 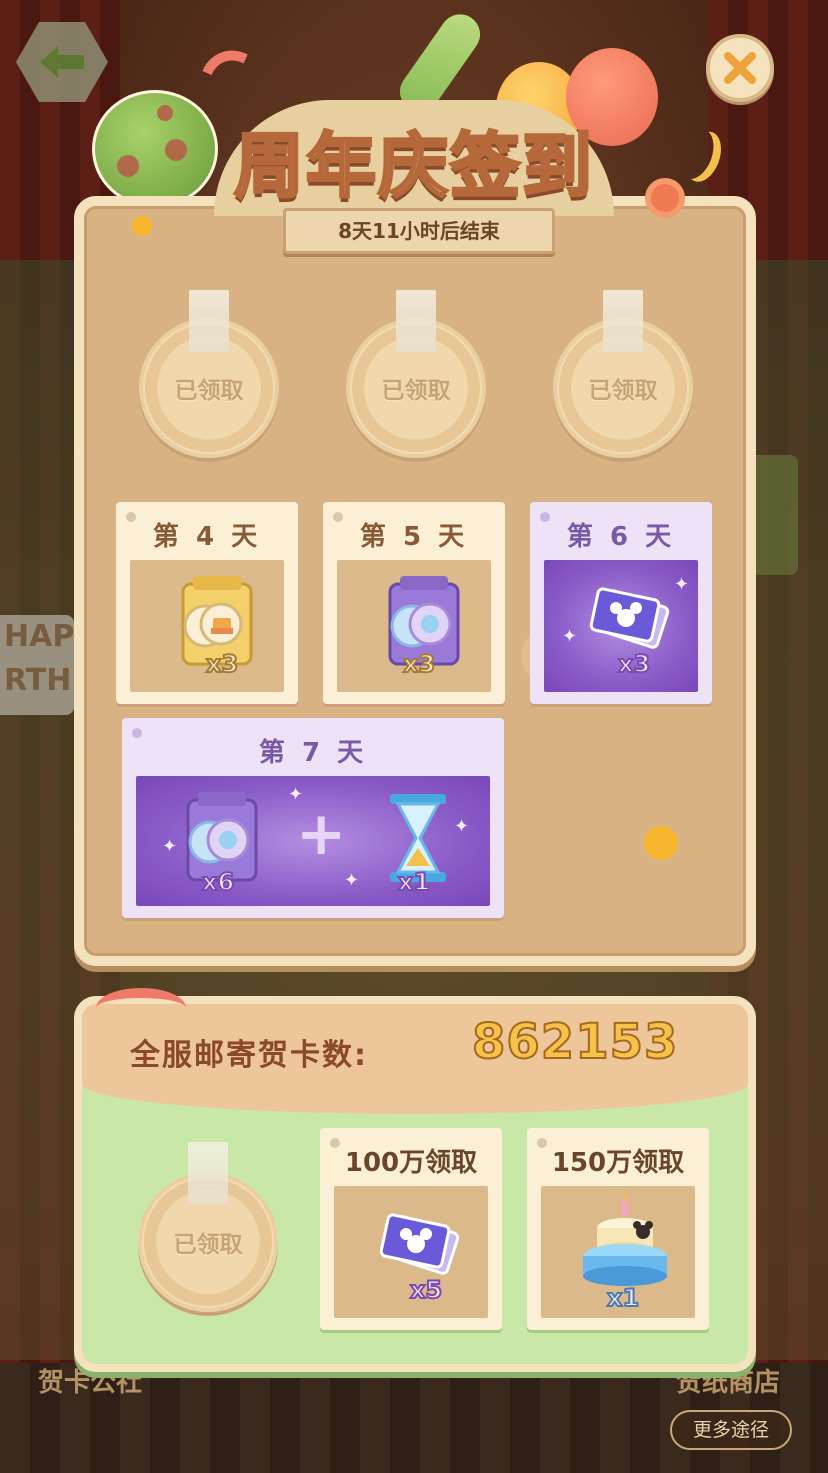 I want to click on server-card-count-value: 862153, so click(x=575, y=1042).